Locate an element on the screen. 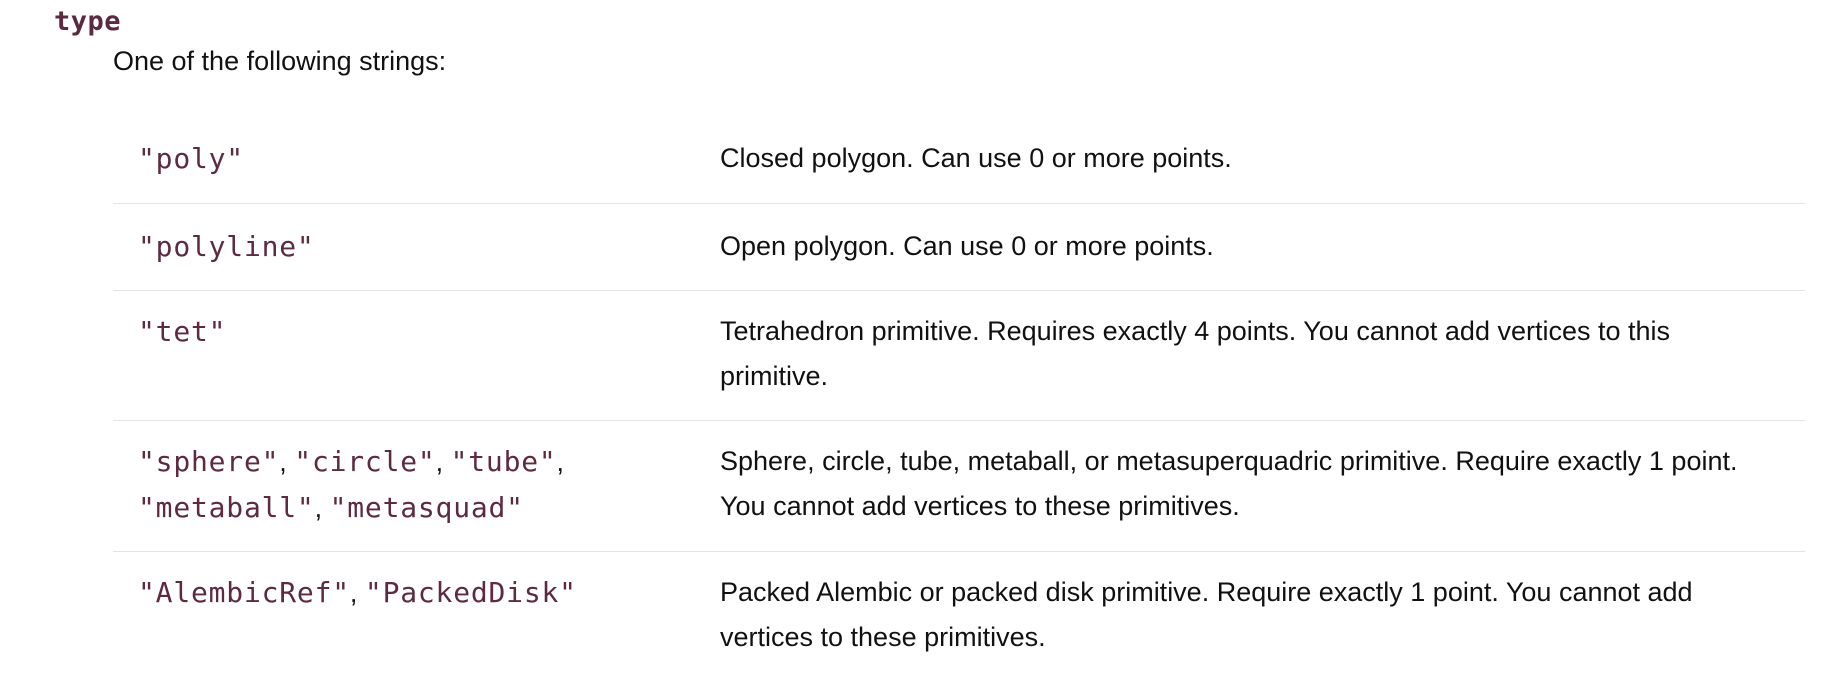 The image size is (1846, 680). value-cell: "polyline" is located at coordinates (416, 257).